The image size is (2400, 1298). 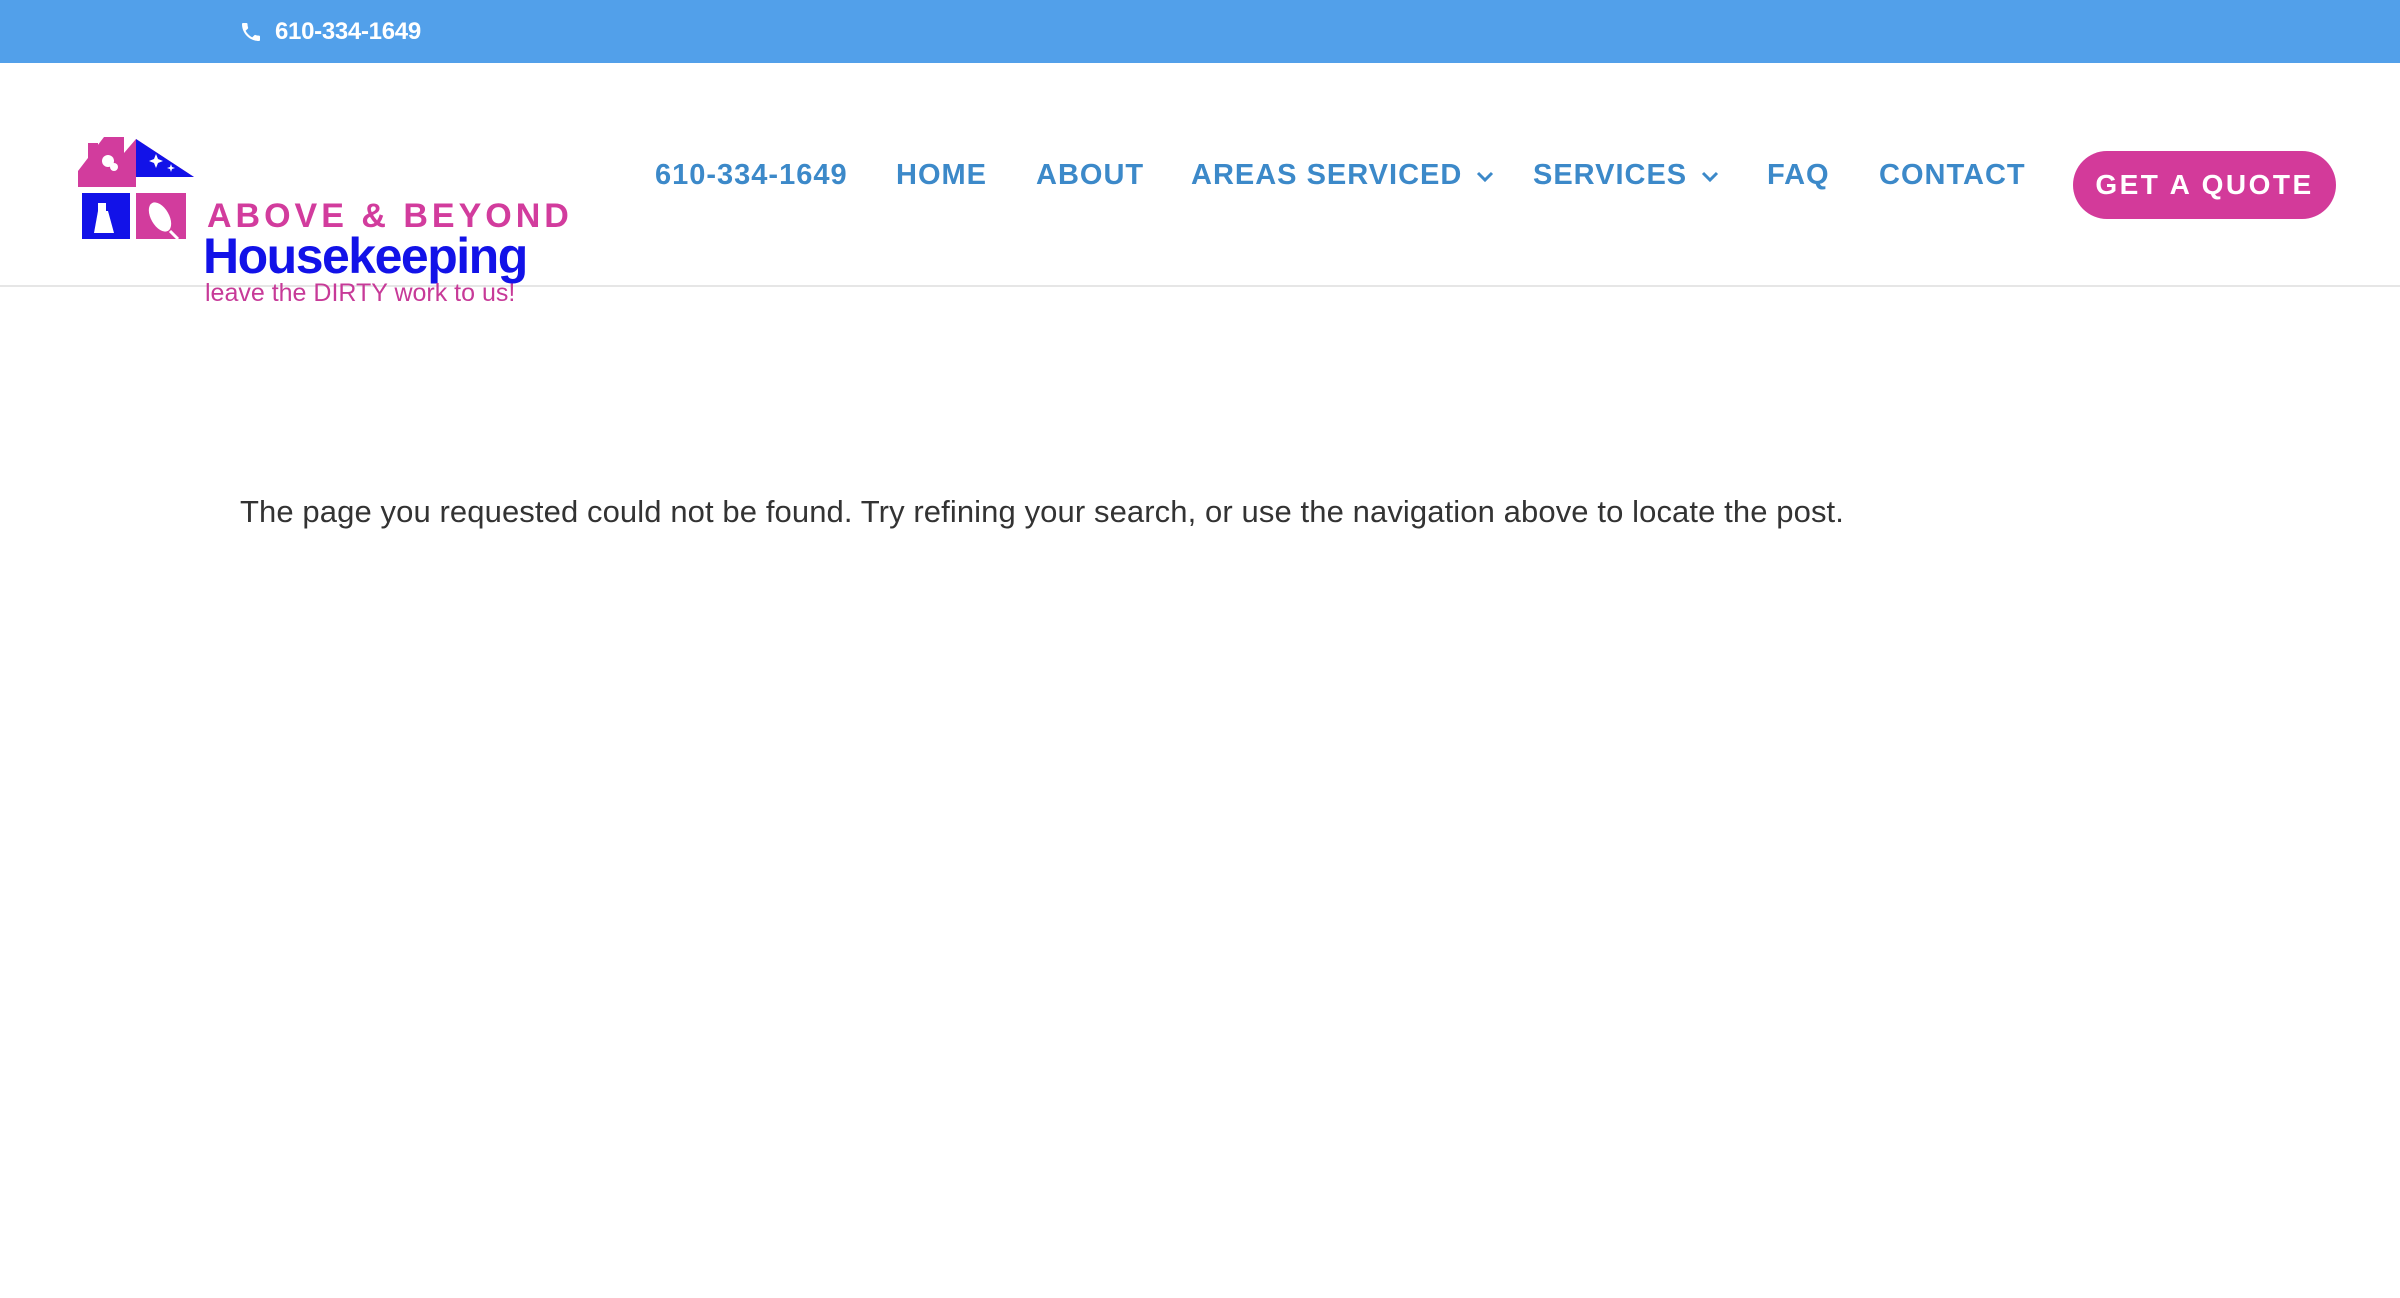 I want to click on nav-item-faq: FAQ, so click(x=1798, y=175).